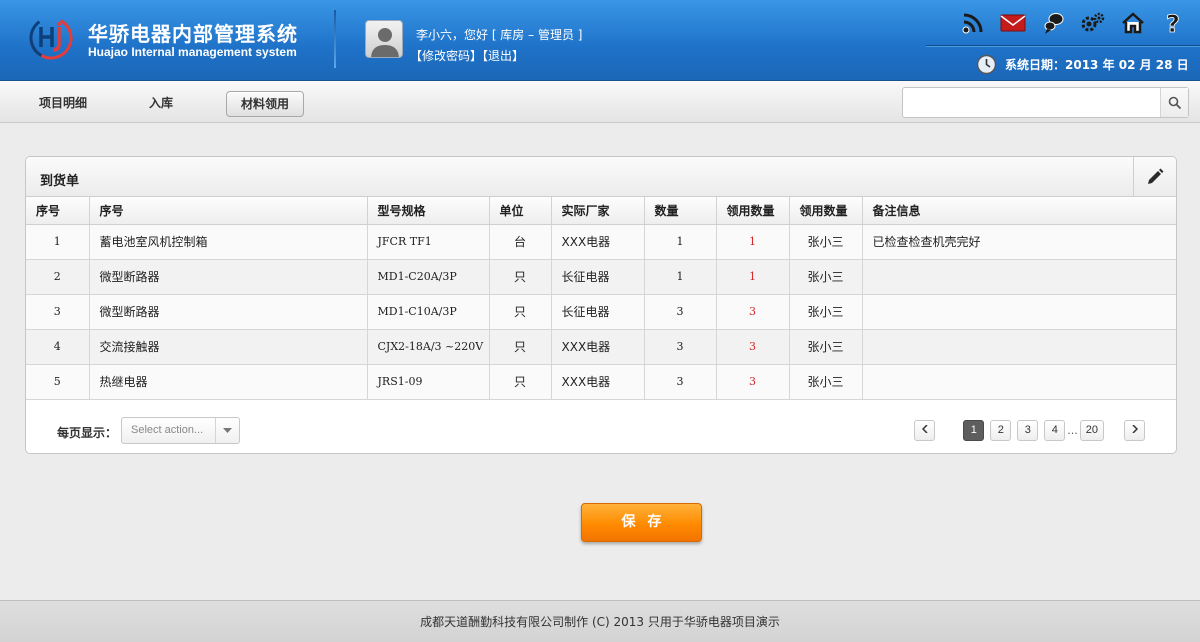  What do you see at coordinates (58, 382) in the screenshot?
I see `cell-index: 5` at bounding box center [58, 382].